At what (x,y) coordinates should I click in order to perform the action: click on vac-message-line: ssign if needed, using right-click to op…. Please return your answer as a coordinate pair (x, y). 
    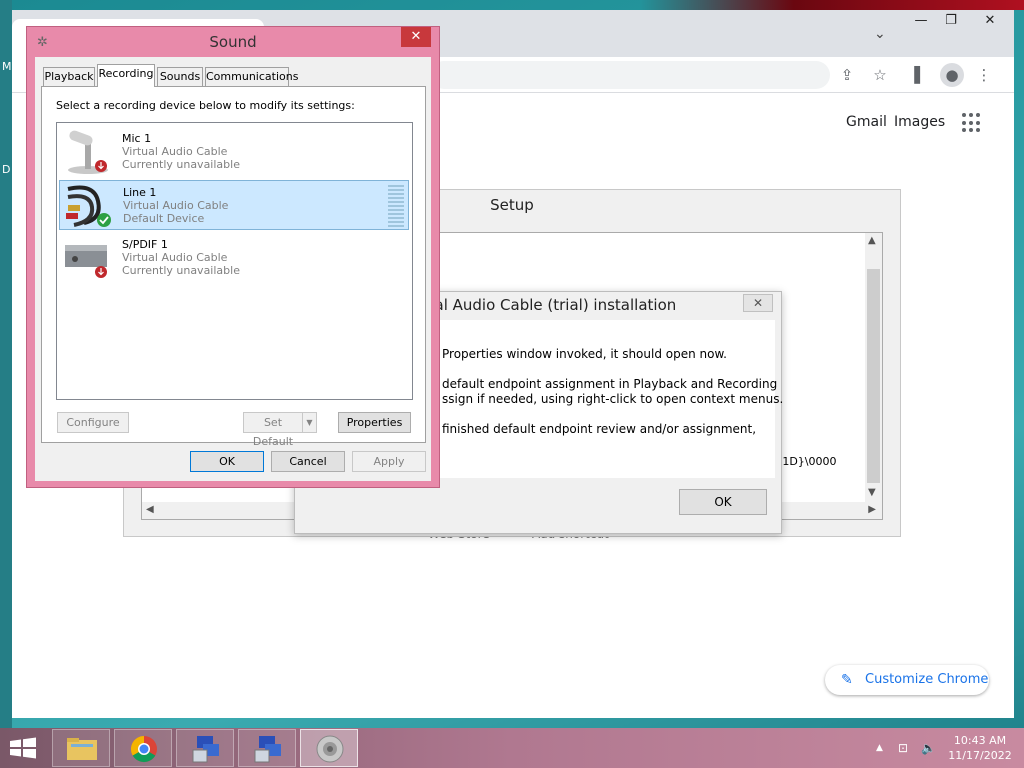
    Looking at the image, I should click on (613, 399).